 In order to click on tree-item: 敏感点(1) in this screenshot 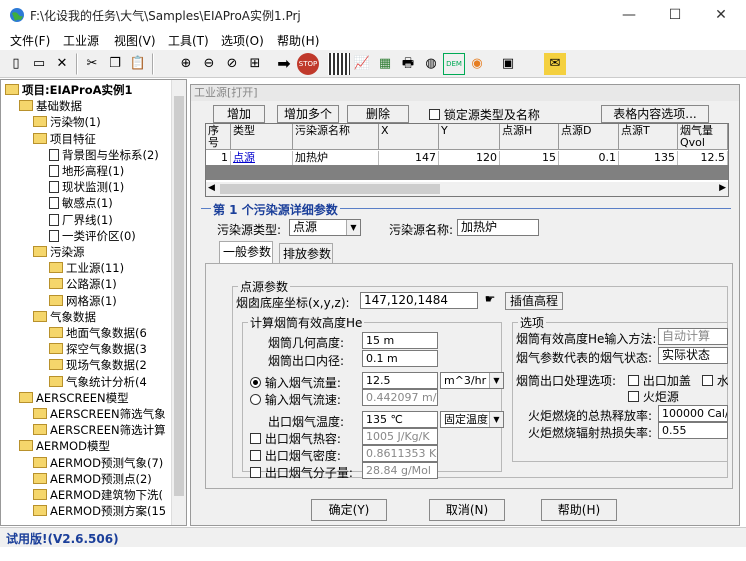, I will do `click(81, 203)`.